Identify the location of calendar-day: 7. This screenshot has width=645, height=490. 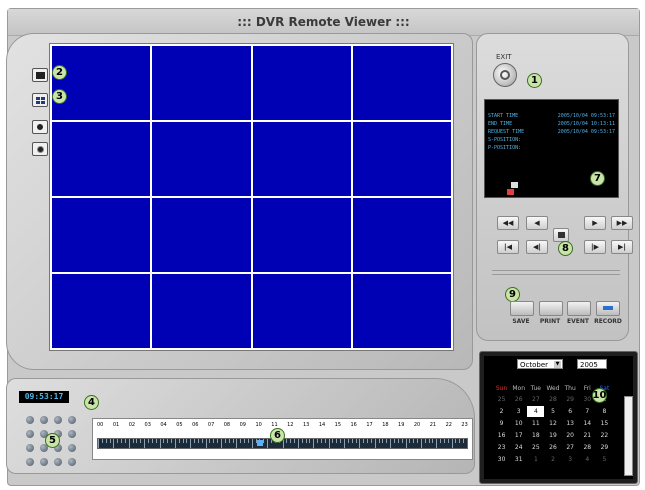
(587, 411).